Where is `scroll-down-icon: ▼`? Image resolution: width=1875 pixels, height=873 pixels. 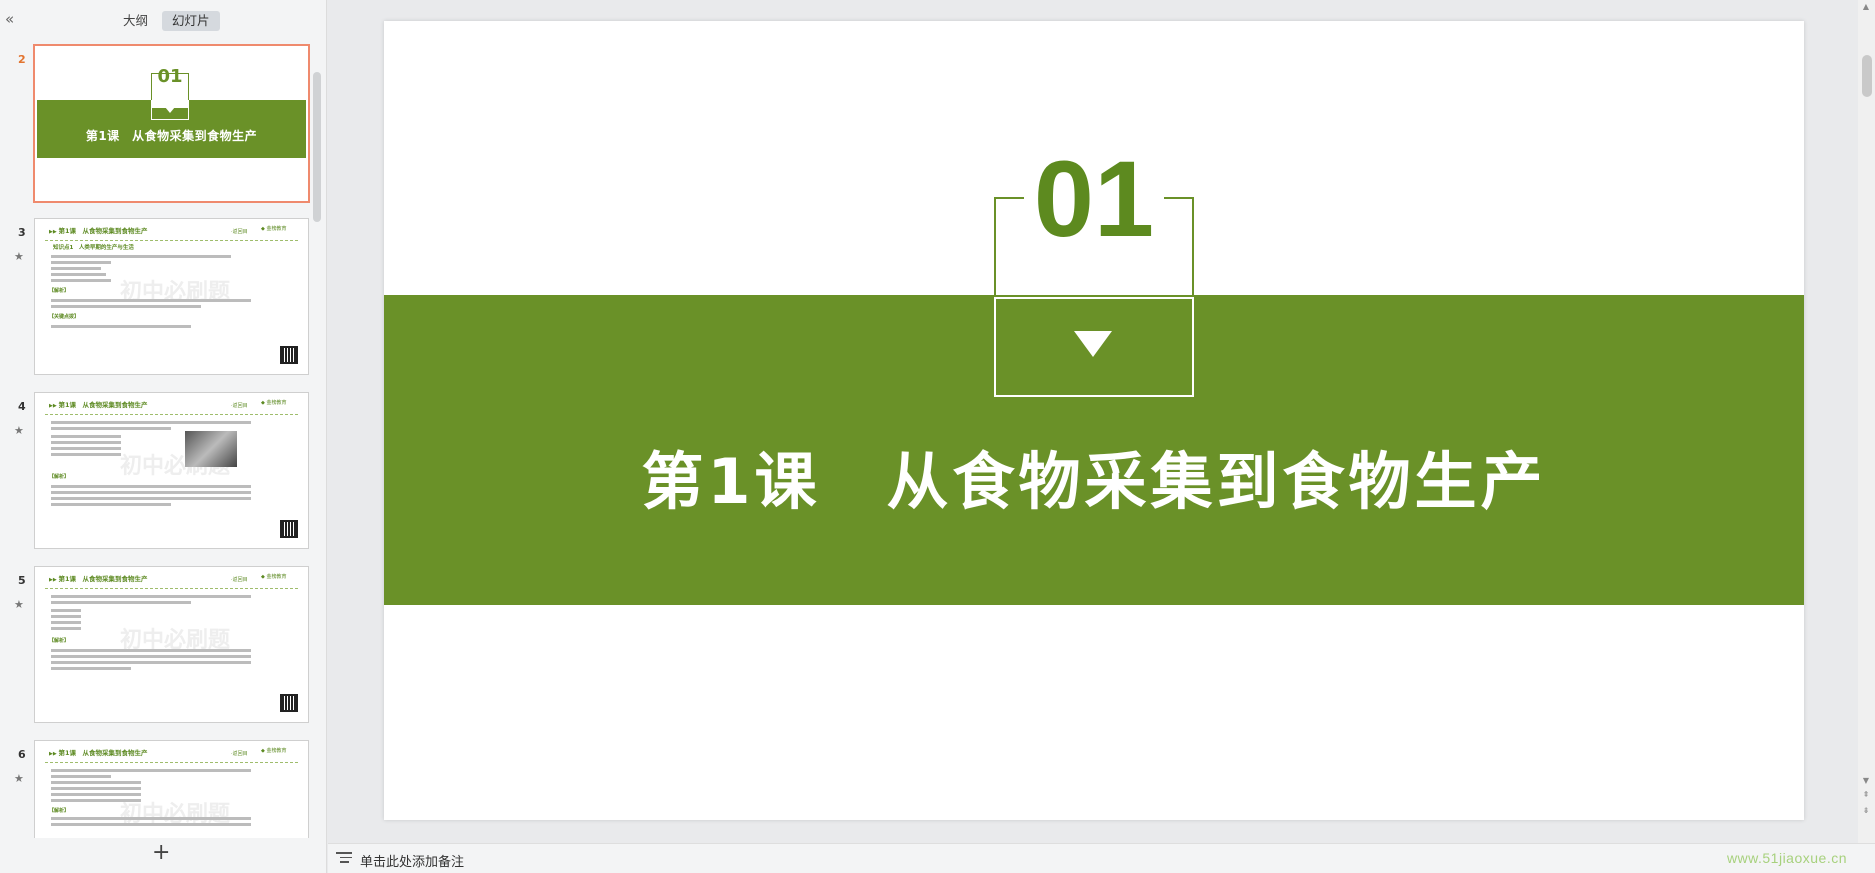
scroll-down-icon: ▼ is located at coordinates (1866, 780).